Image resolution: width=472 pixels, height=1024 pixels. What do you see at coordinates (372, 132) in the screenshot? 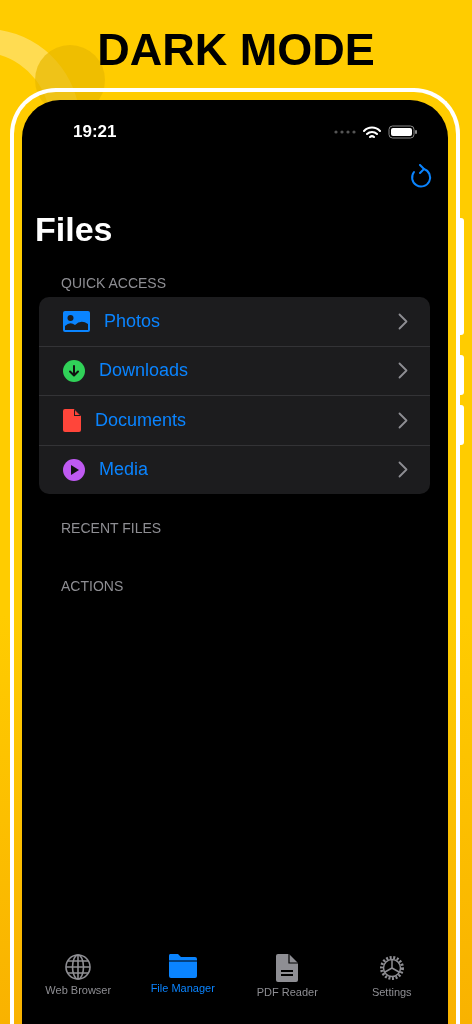
I see `wifi-icon` at bounding box center [372, 132].